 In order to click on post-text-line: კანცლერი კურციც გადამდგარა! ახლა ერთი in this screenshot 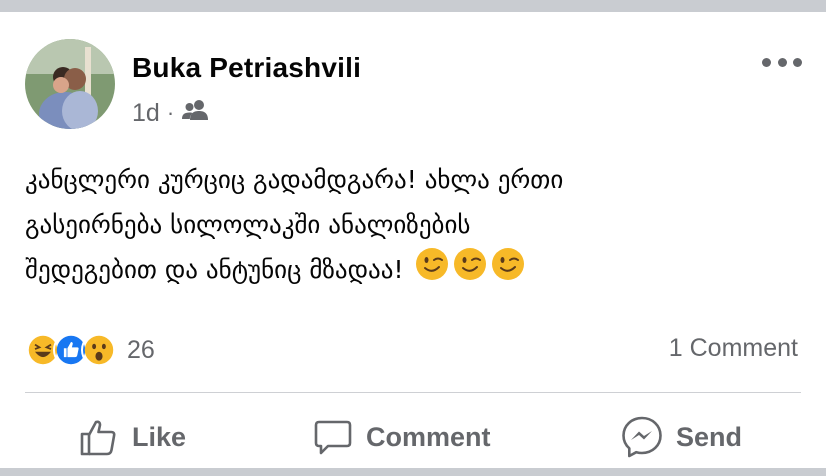, I will do `click(294, 179)`.